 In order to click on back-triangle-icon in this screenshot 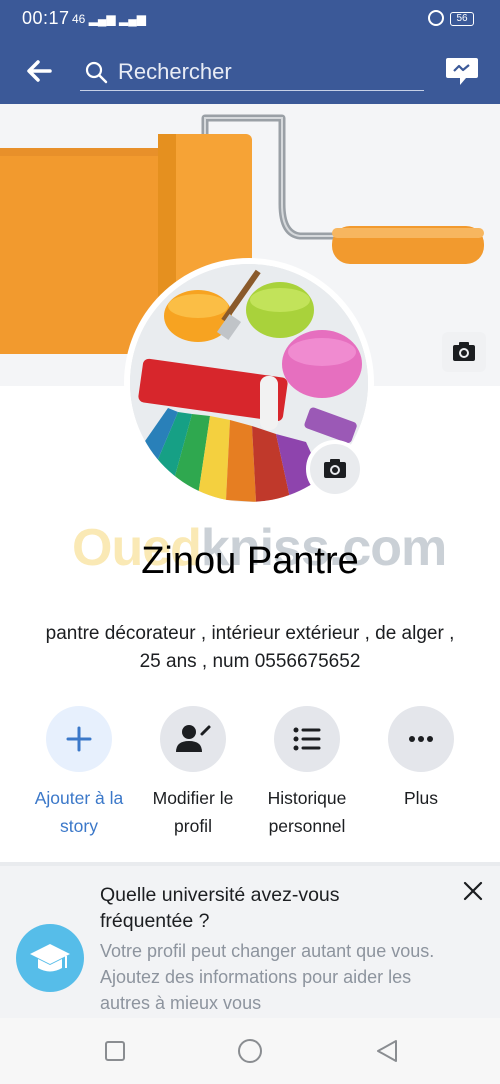, I will do `click(387, 1051)`.